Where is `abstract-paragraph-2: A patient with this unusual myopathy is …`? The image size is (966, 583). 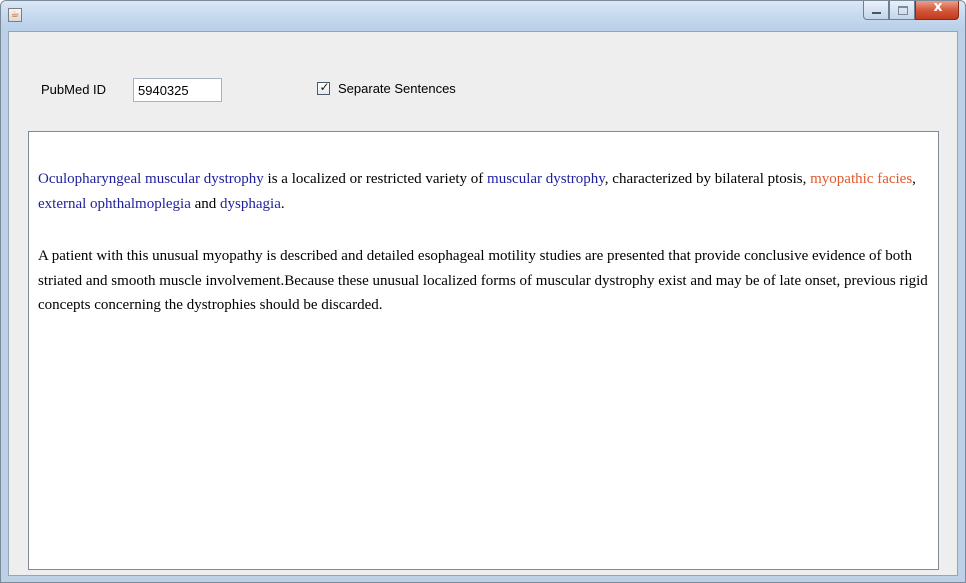 abstract-paragraph-2: A patient with this unusual myopathy is … is located at coordinates (490, 281).